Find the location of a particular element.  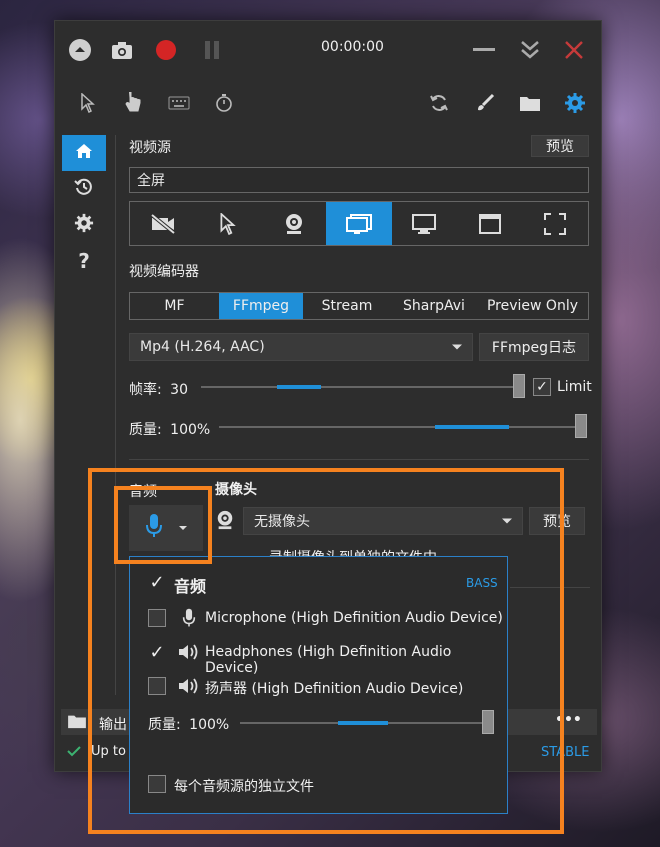

fps-label: 帧率: 30 is located at coordinates (158, 389).